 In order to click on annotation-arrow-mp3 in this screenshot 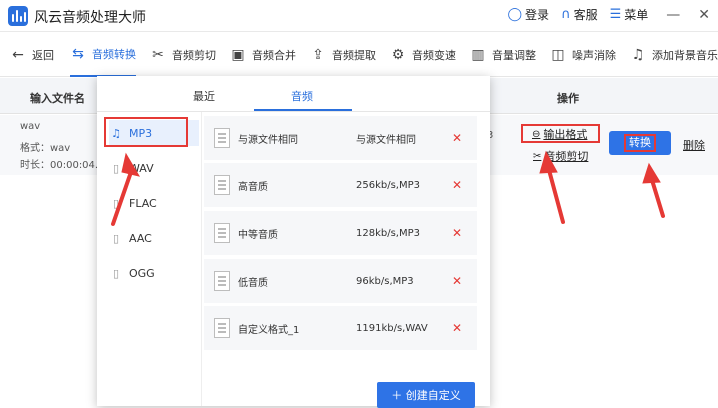, I will do `click(122, 198)`.